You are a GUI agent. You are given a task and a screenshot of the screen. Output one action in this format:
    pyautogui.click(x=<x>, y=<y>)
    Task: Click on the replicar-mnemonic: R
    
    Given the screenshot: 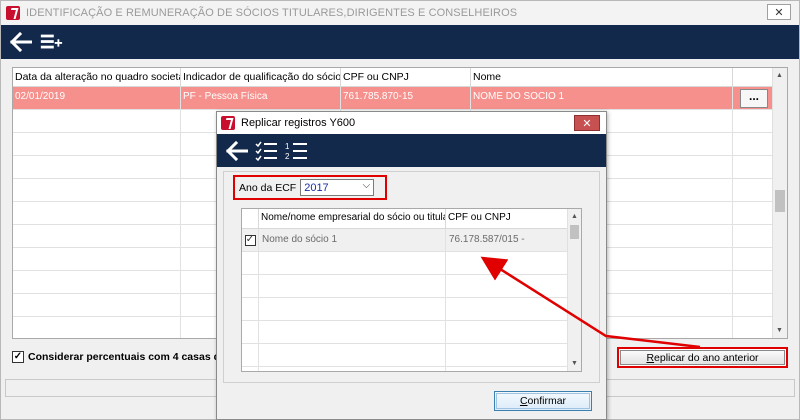 What is the action you would take?
    pyautogui.click(x=650, y=358)
    